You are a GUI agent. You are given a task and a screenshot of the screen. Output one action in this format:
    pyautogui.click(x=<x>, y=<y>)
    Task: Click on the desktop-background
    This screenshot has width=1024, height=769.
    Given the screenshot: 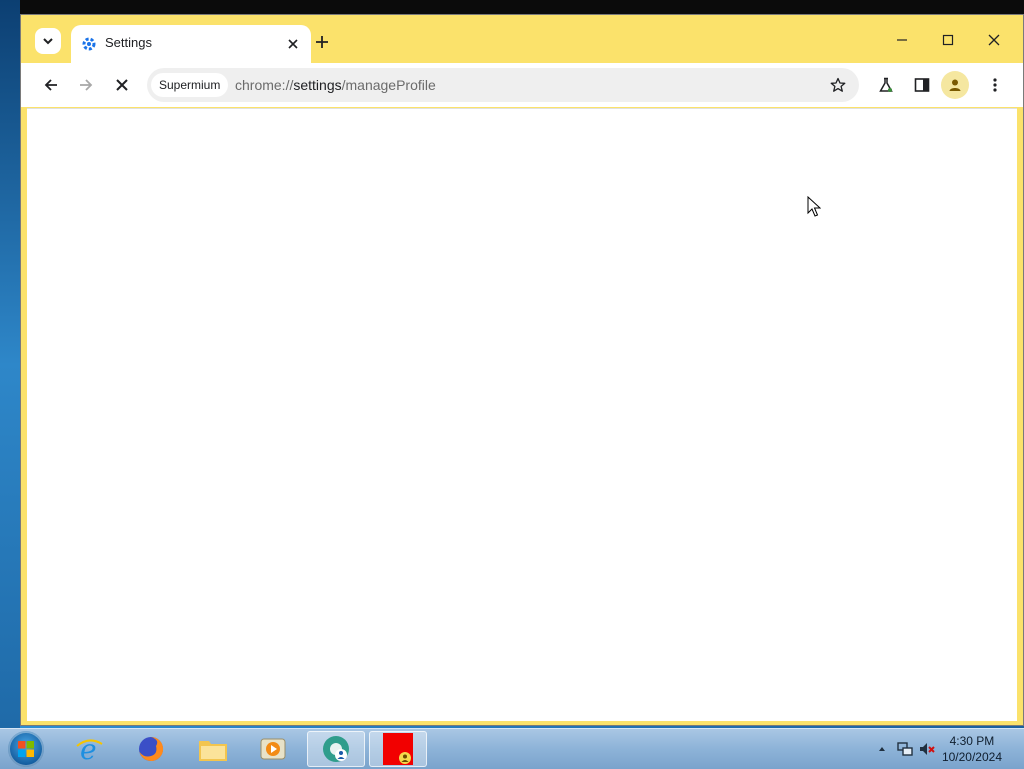 What is the action you would take?
    pyautogui.click(x=10, y=365)
    